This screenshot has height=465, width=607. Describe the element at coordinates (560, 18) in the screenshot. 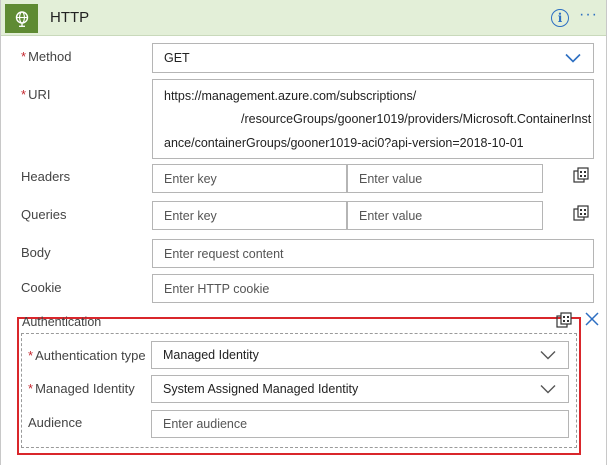

I see `info-icon: i` at that location.